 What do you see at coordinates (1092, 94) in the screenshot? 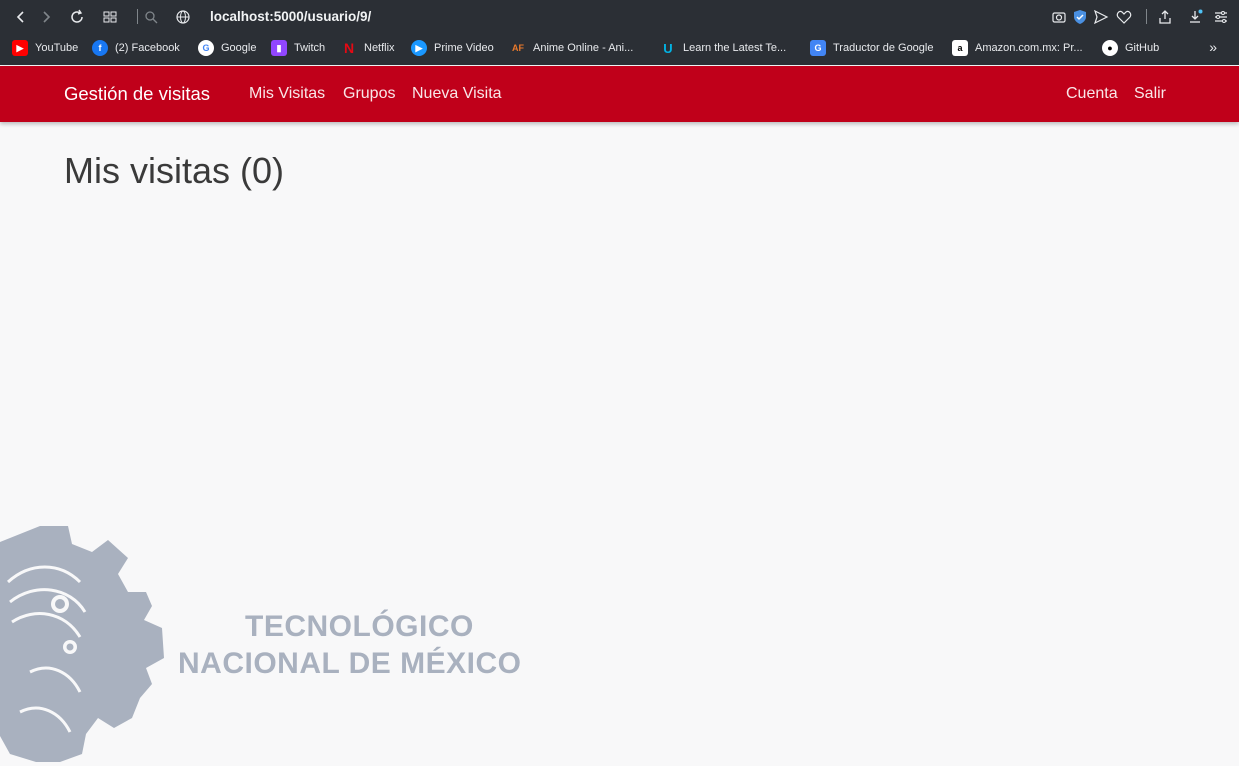
I see `nav-link-cuenta: Cuenta` at bounding box center [1092, 94].